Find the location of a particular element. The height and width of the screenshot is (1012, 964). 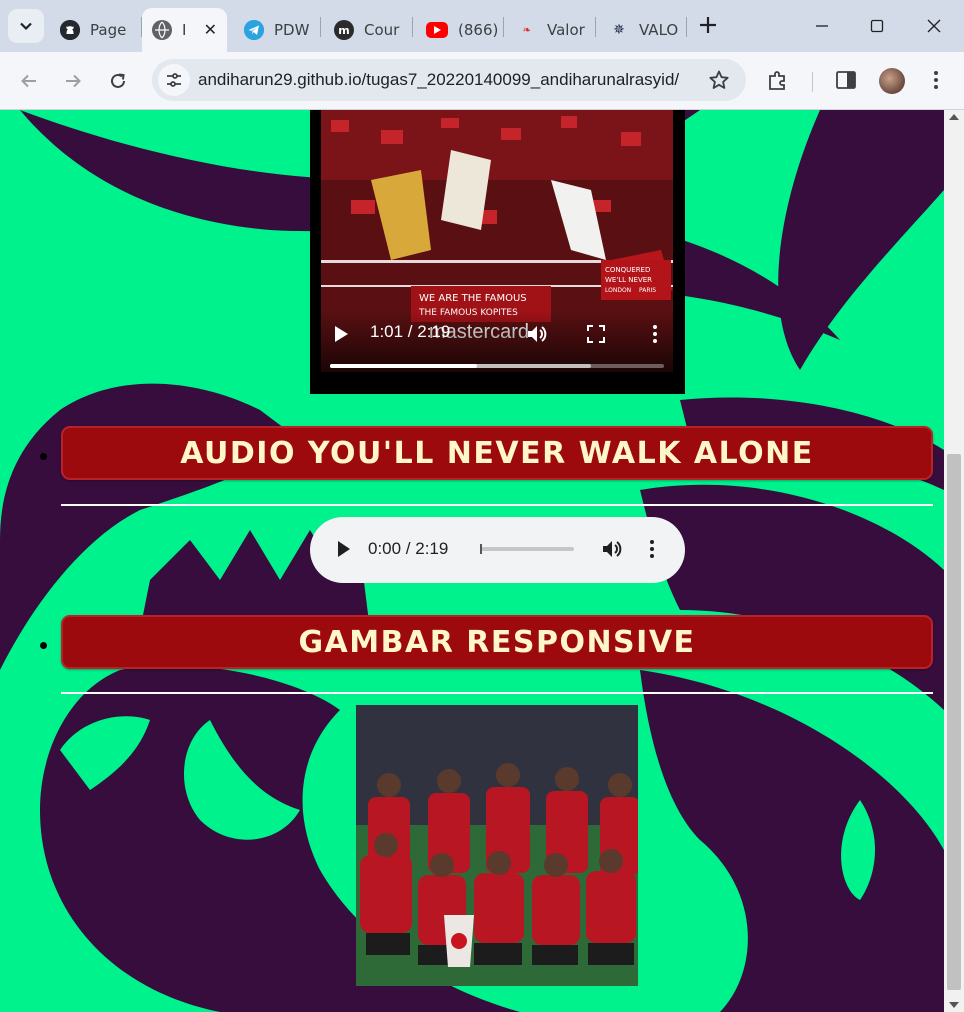

tab-valorant: ✵ VALO is located at coordinates (642, 30).